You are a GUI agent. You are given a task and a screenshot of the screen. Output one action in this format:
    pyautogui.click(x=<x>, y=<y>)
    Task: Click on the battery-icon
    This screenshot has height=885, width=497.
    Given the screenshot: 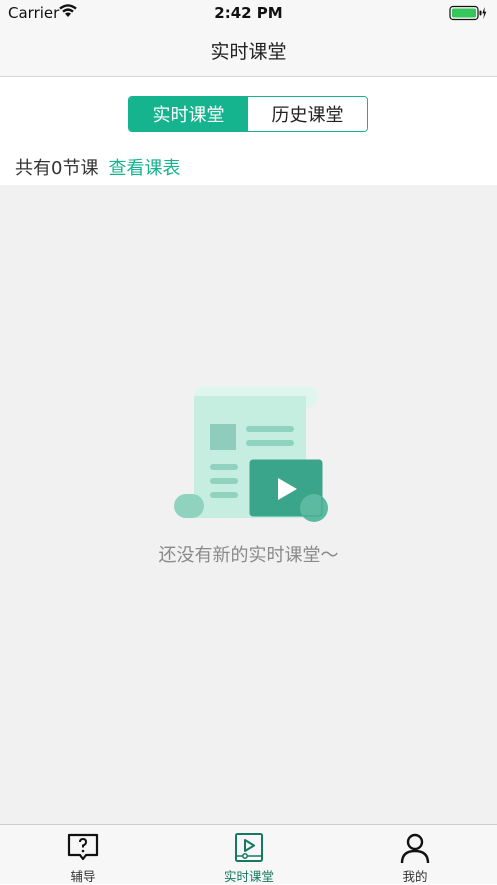 What is the action you would take?
    pyautogui.click(x=468, y=13)
    